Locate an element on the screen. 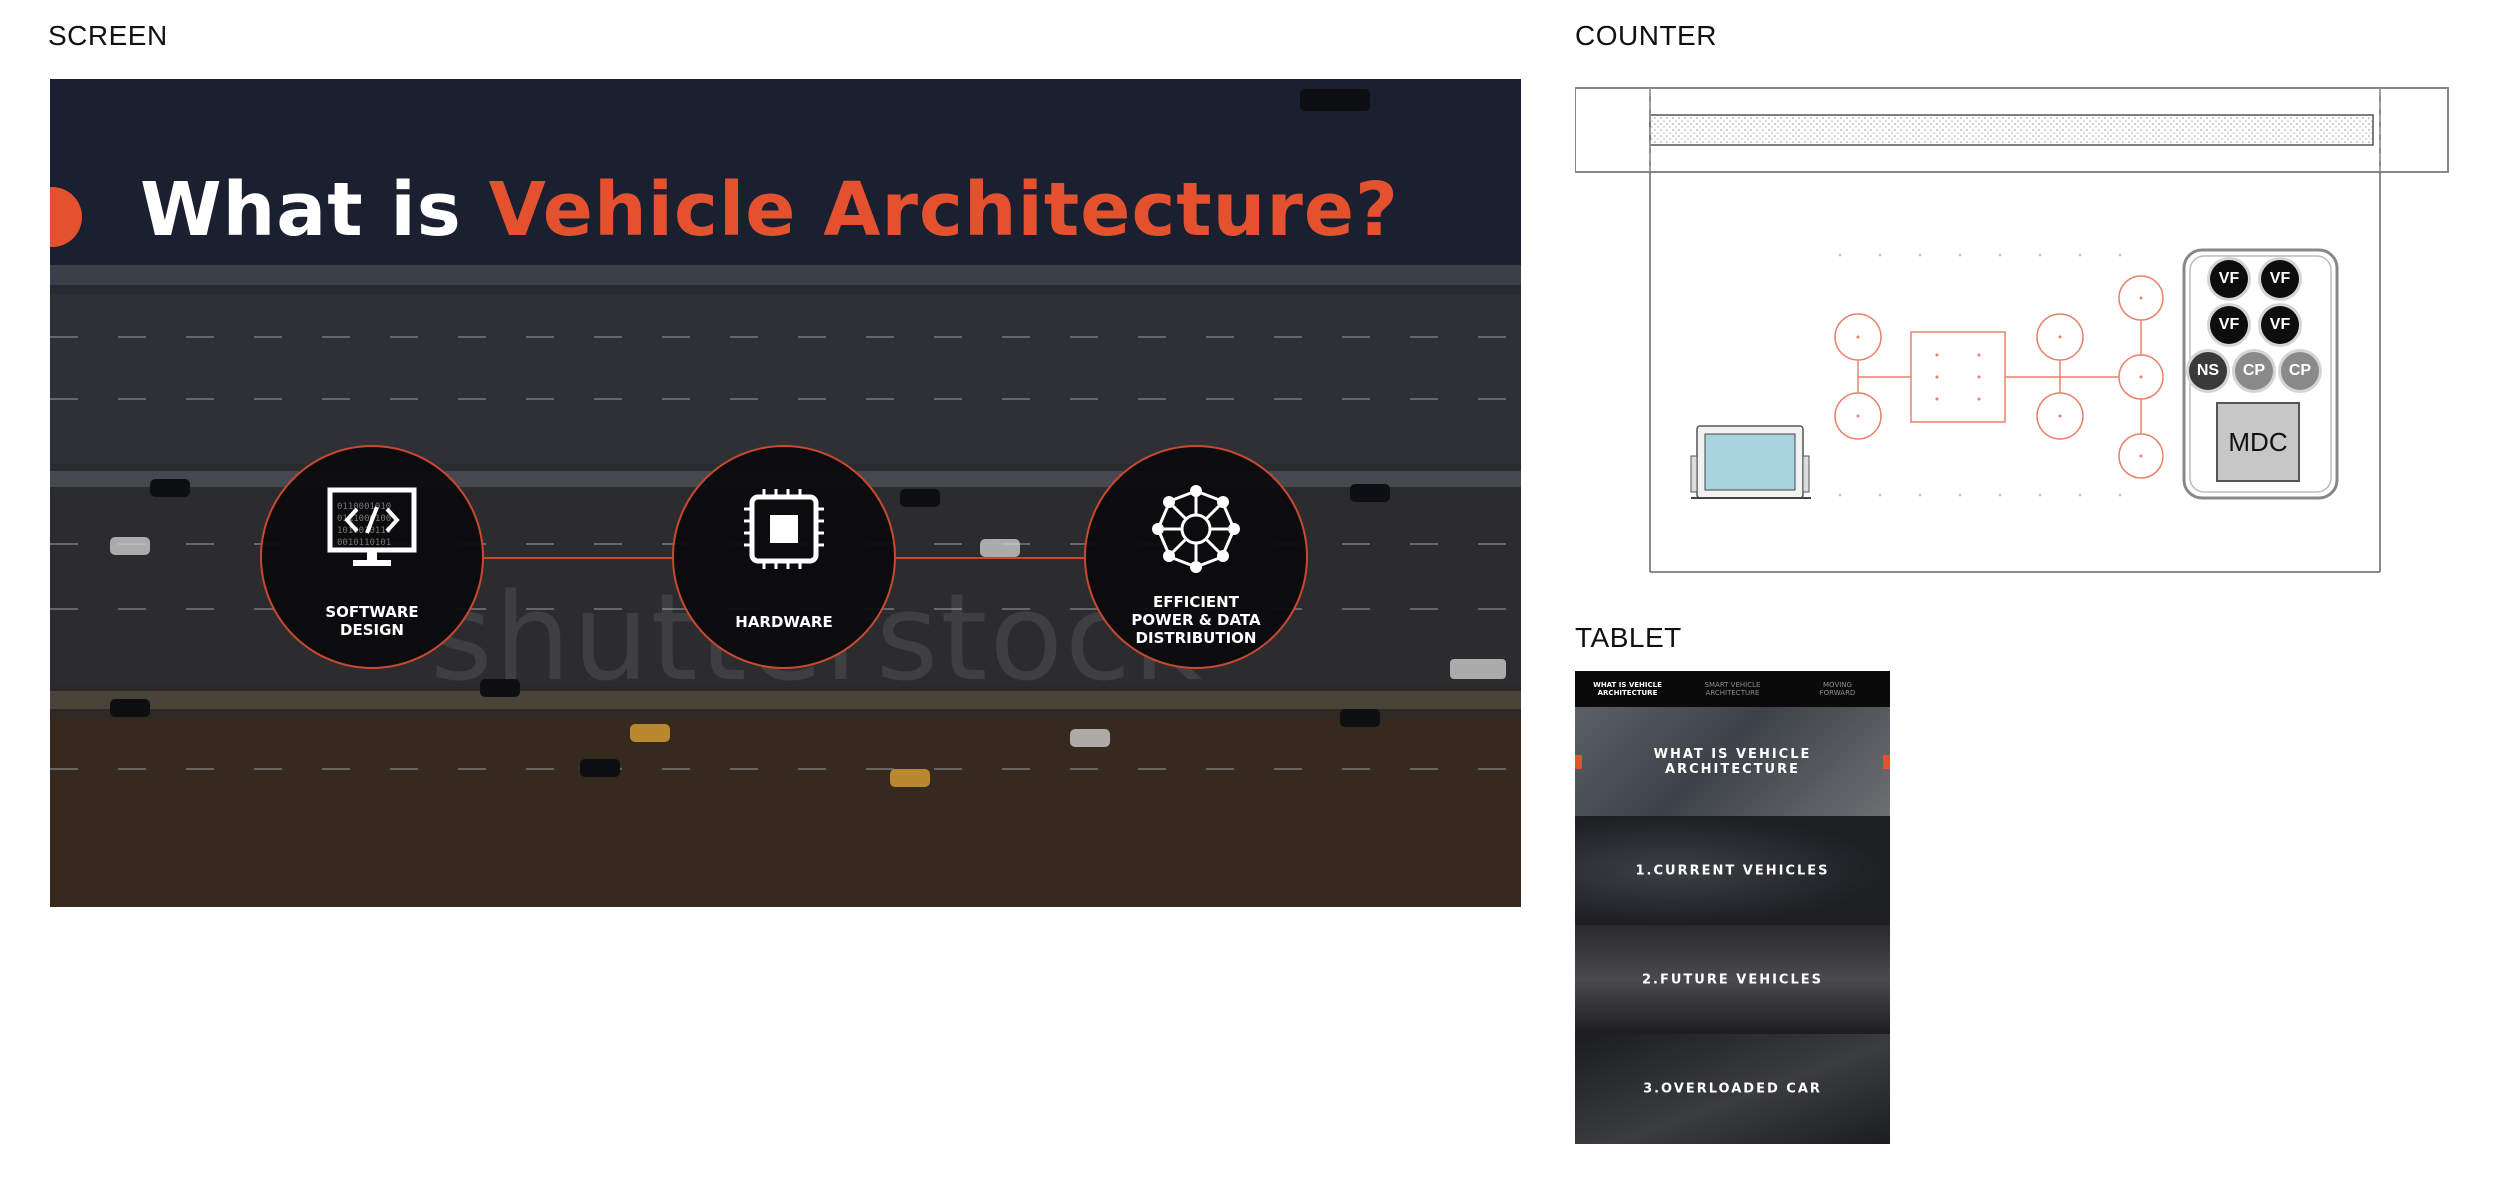  tablet-section-label: TABLET is located at coordinates (1628, 637).